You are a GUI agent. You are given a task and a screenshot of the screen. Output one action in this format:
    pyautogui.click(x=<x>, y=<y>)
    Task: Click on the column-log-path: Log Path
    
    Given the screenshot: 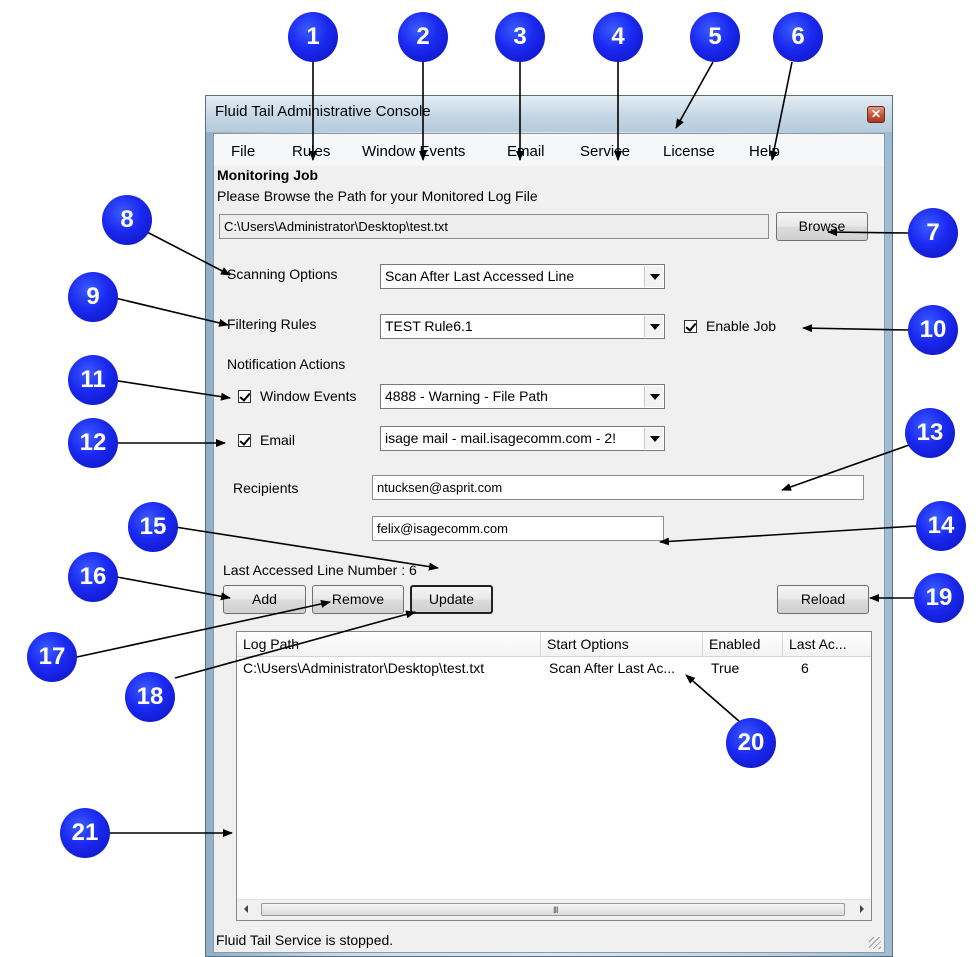 What is the action you would take?
    pyautogui.click(x=389, y=644)
    